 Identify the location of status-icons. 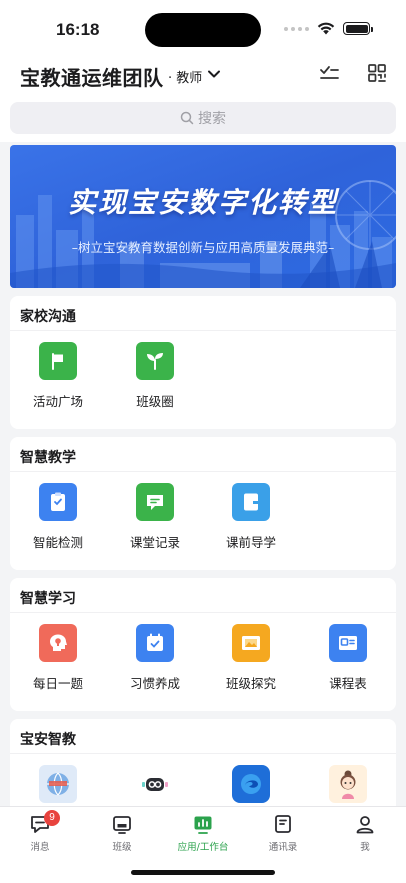
(328, 28).